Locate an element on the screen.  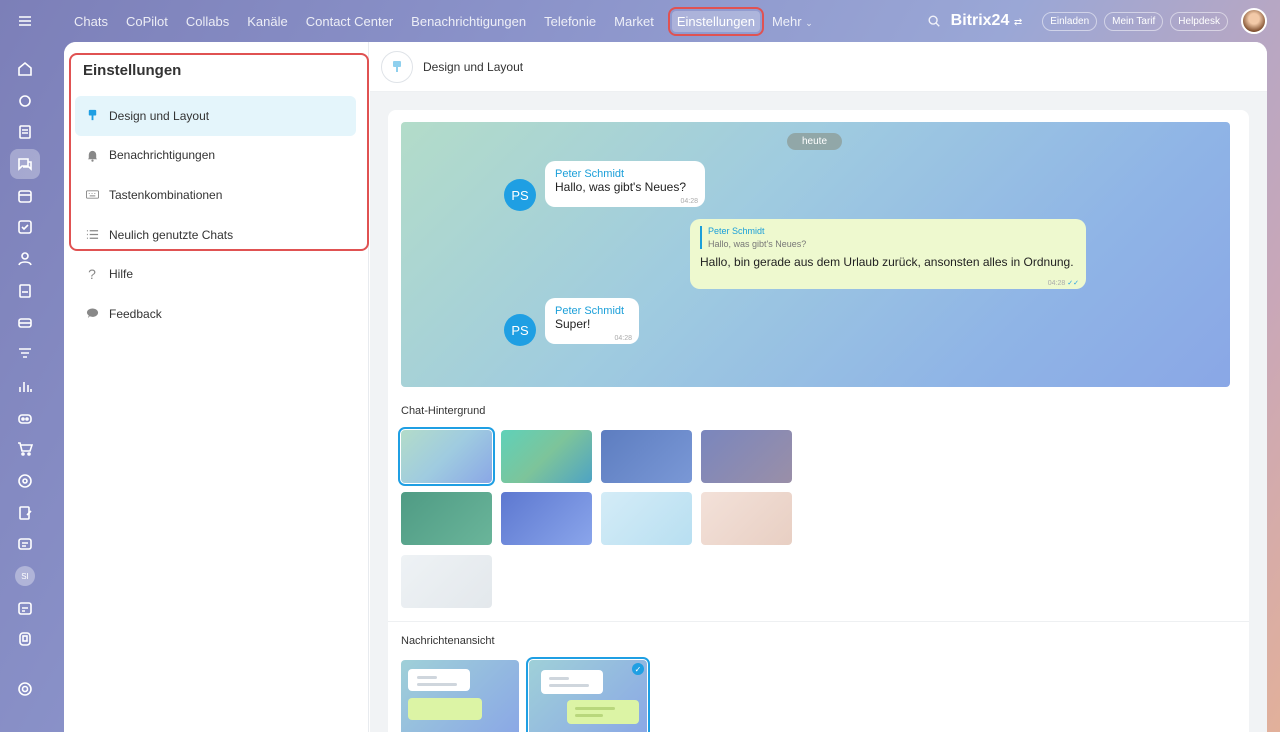
sidebar-item-shortcuts: Tastenkombinationen is located at coordinates (215, 195).